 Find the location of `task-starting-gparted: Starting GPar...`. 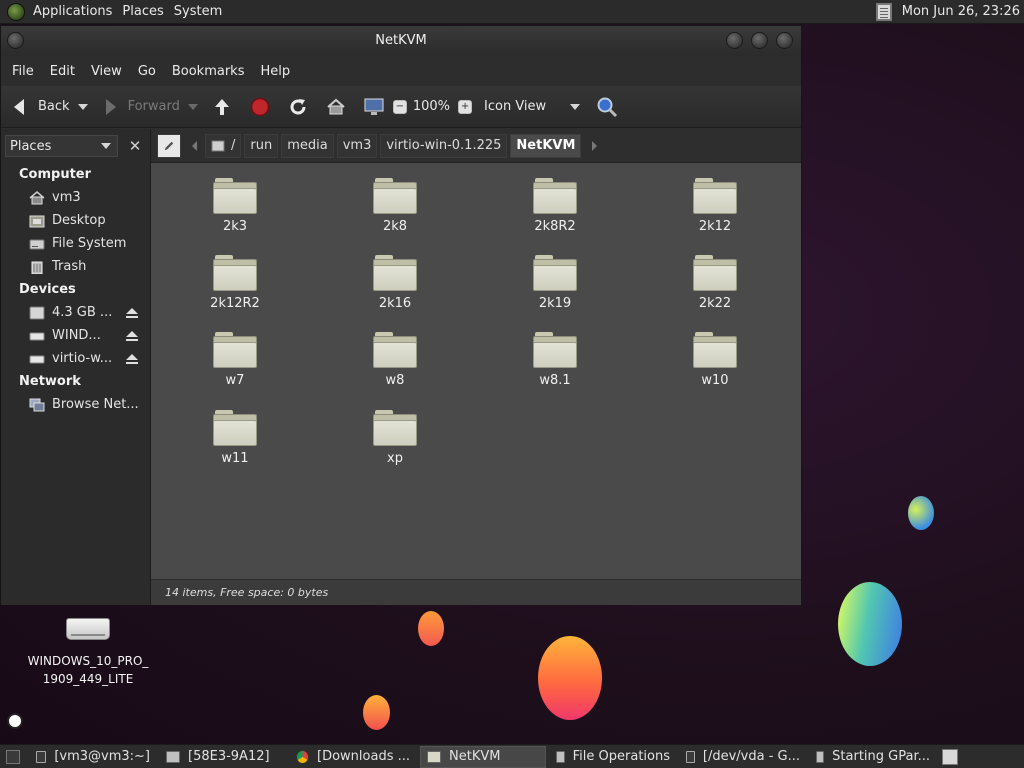

task-starting-gparted: Starting GPar... is located at coordinates (873, 757).